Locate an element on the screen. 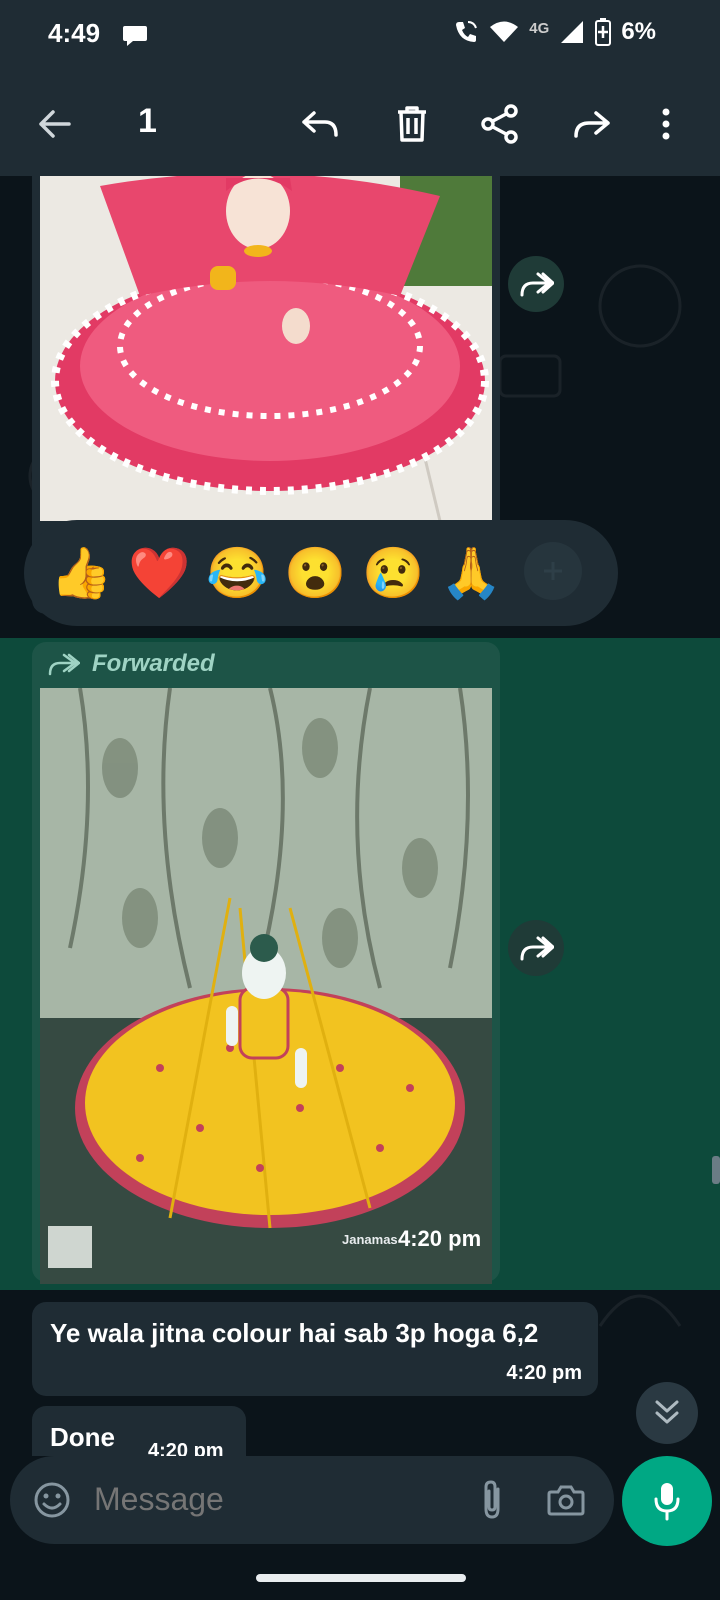 This screenshot has height=1600, width=720. image-2-time: 4:20 pm is located at coordinates (440, 1238).